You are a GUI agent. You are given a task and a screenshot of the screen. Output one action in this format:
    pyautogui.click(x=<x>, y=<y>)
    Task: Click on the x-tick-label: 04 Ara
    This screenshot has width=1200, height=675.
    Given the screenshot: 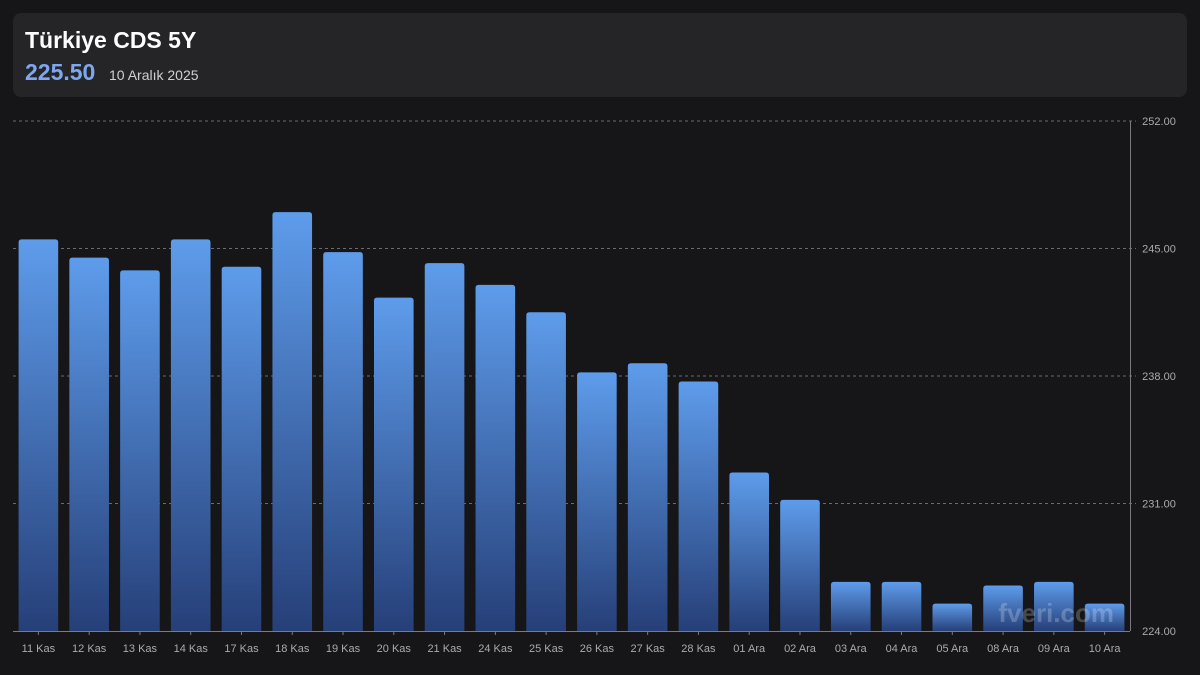 What is the action you would take?
    pyautogui.click(x=902, y=649)
    